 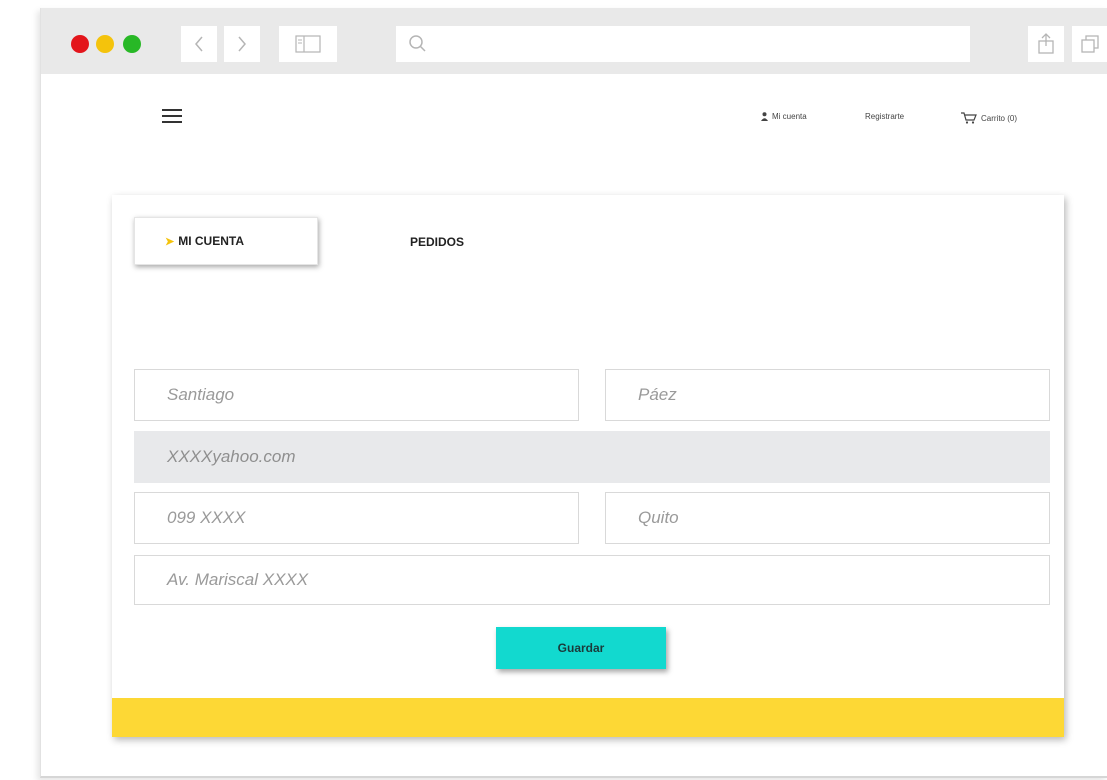 I want to click on maximize-window-button, so click(x=132, y=44).